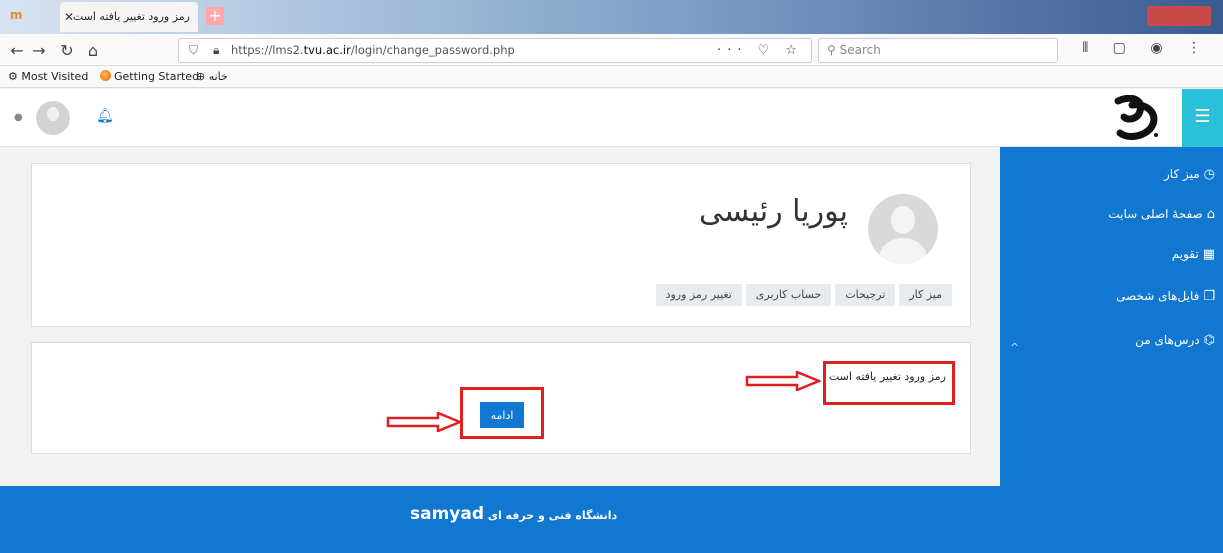 The image size is (1223, 553). What do you see at coordinates (149, 77) in the screenshot?
I see `bookmark-getting-started: Getting Started` at bounding box center [149, 77].